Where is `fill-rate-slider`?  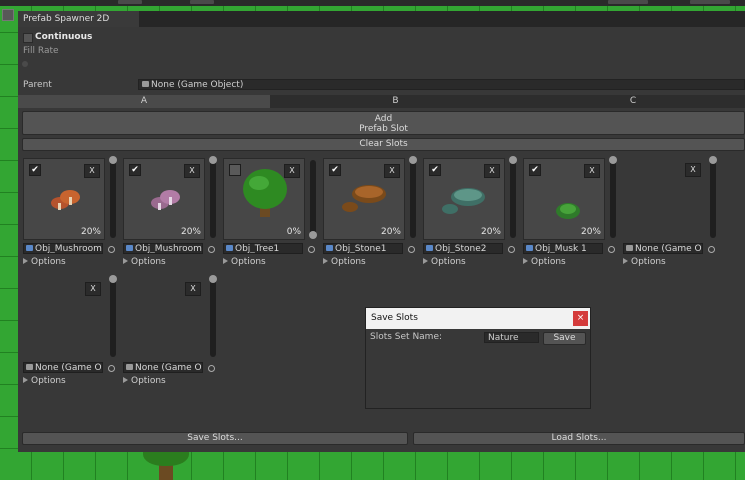 fill-rate-slider is located at coordinates (25, 64).